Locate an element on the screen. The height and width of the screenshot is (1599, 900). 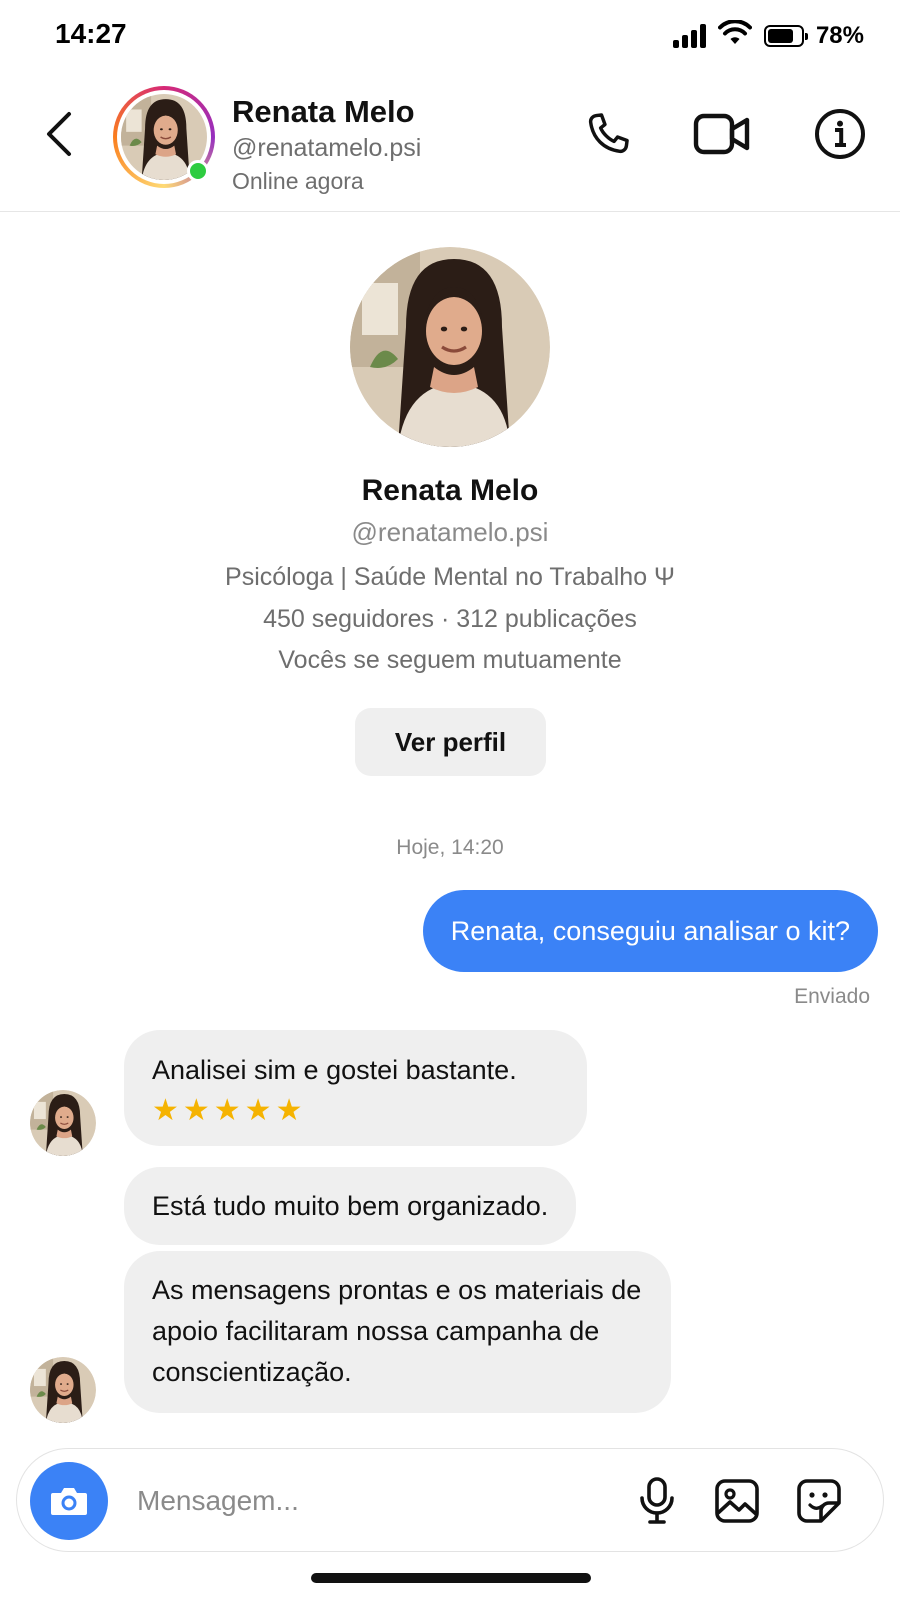
view-profile-button: Ver perfil is located at coordinates (450, 742).